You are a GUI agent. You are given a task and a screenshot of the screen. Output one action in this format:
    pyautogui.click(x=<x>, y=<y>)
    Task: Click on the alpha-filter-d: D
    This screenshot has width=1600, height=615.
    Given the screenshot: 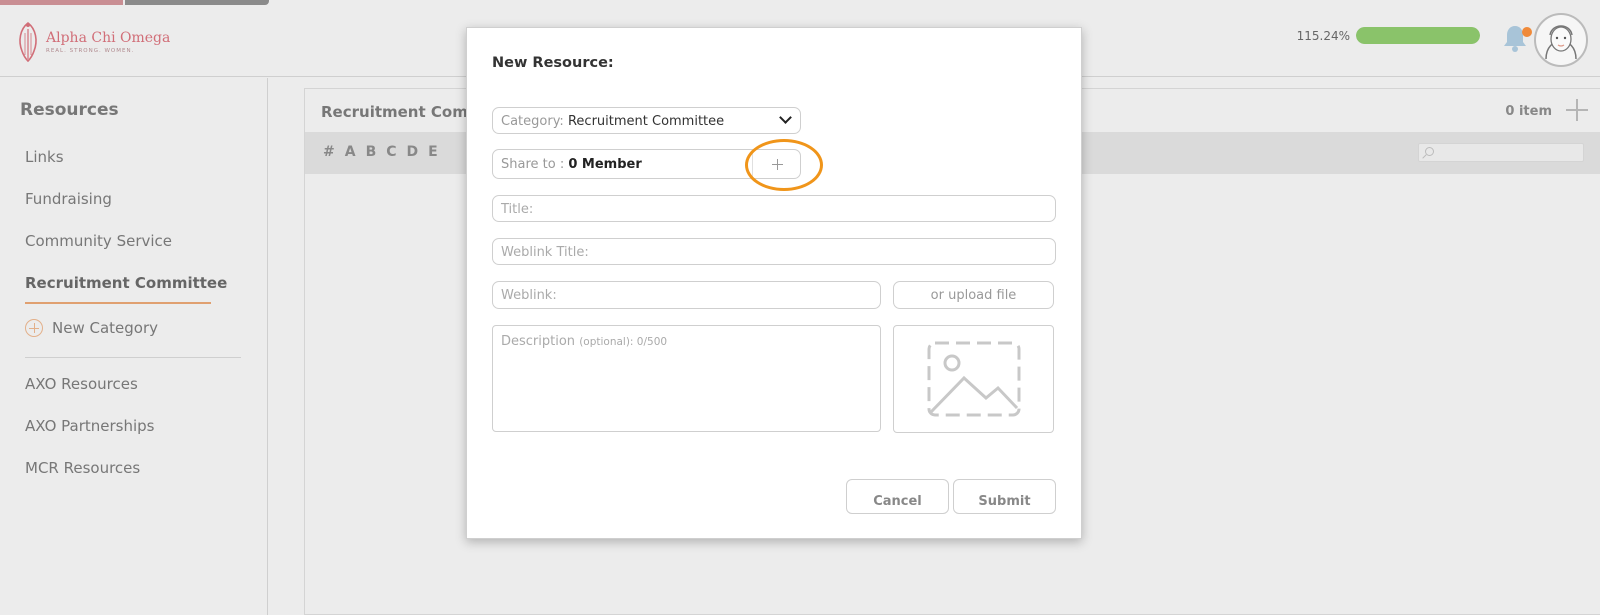 What is the action you would take?
    pyautogui.click(x=413, y=152)
    